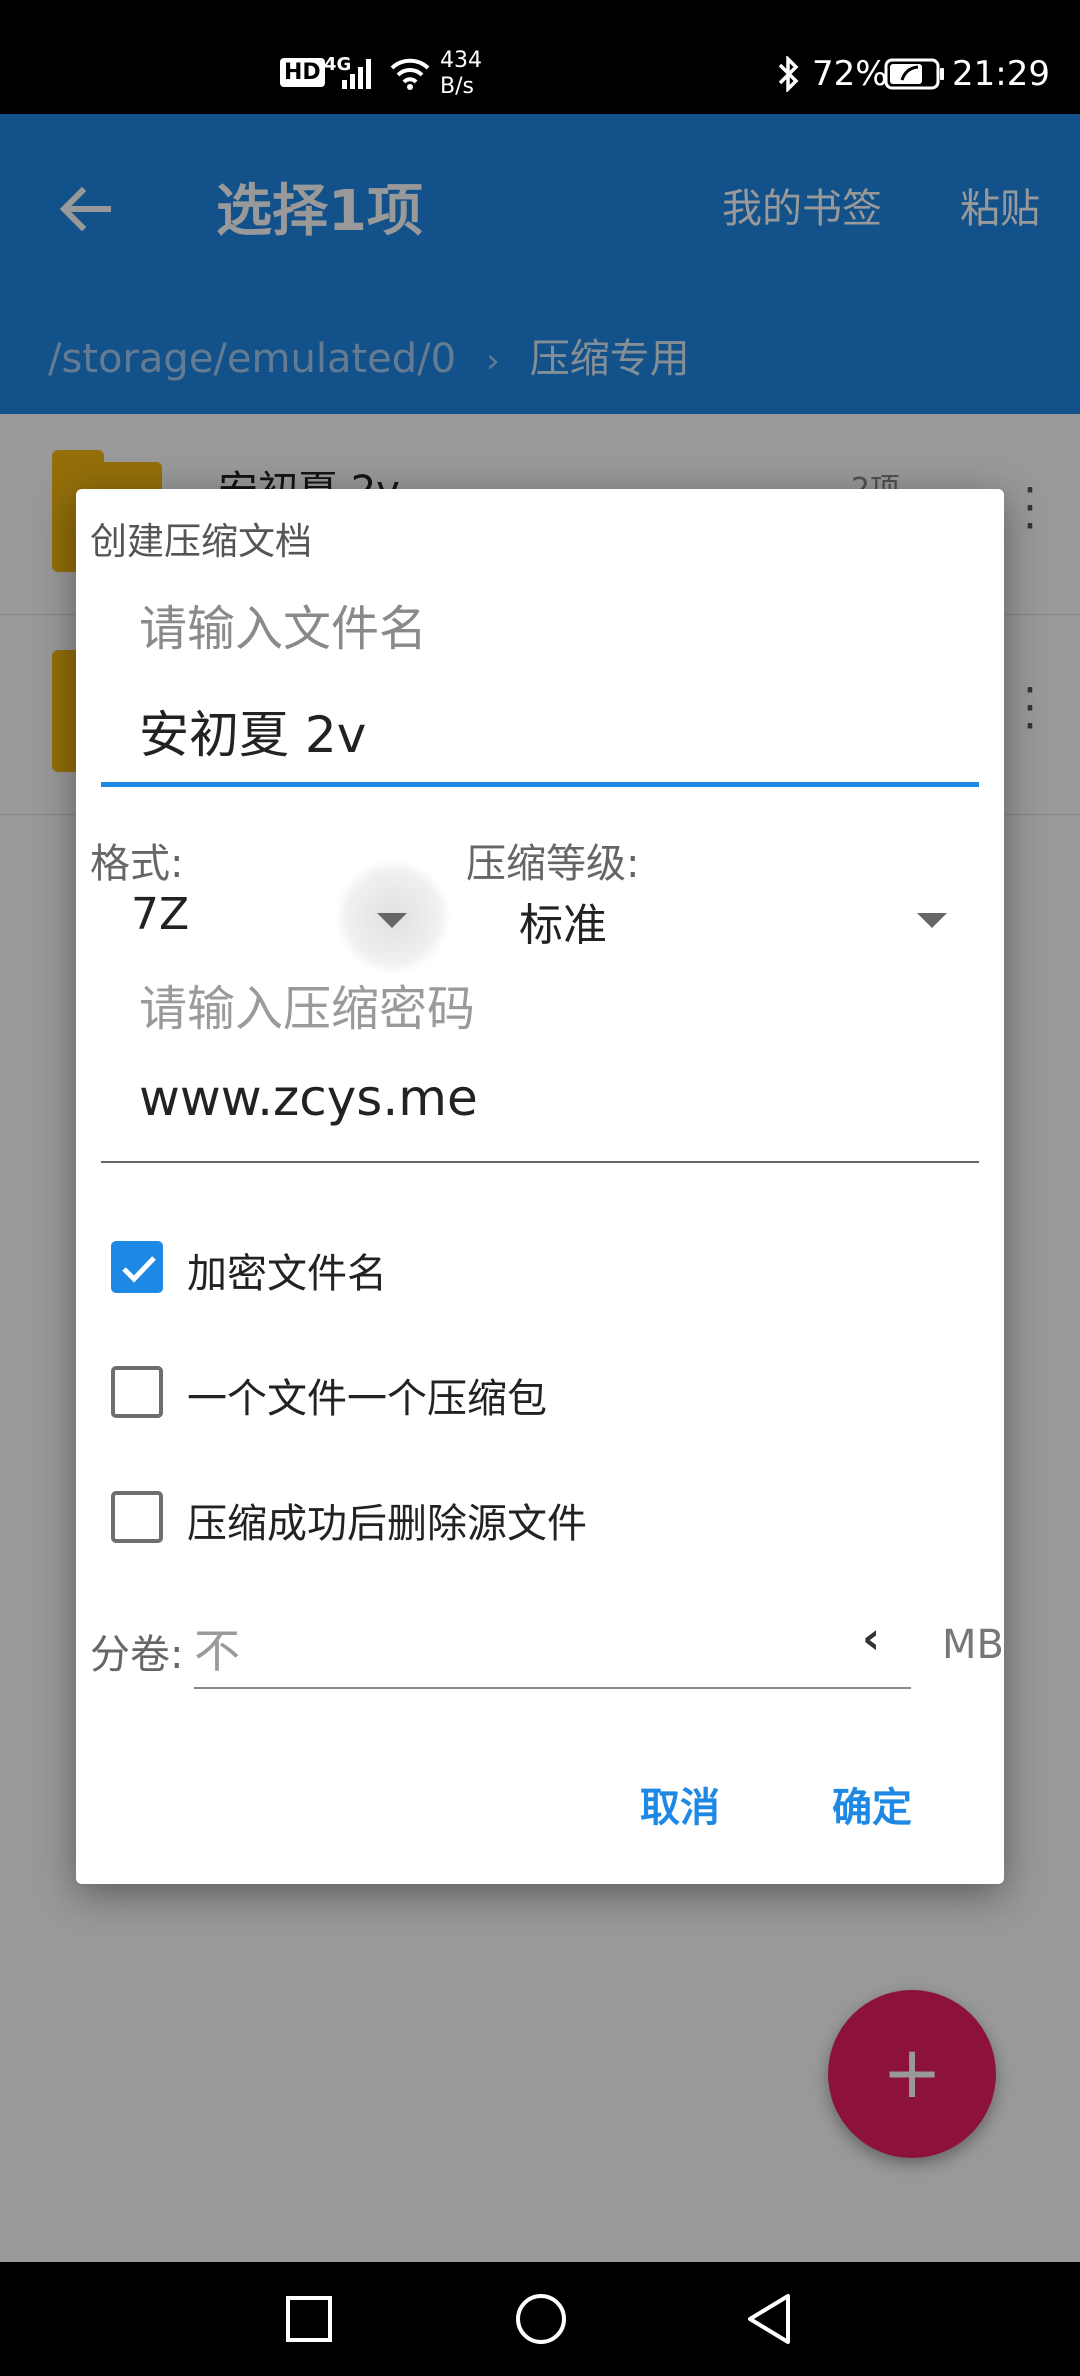  I want to click on cancel-button: 取消, so click(680, 1804).